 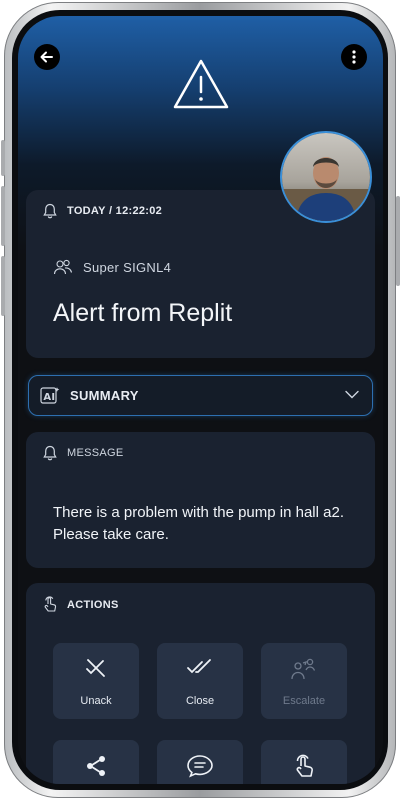 I want to click on touch-action-button, so click(x=304, y=762).